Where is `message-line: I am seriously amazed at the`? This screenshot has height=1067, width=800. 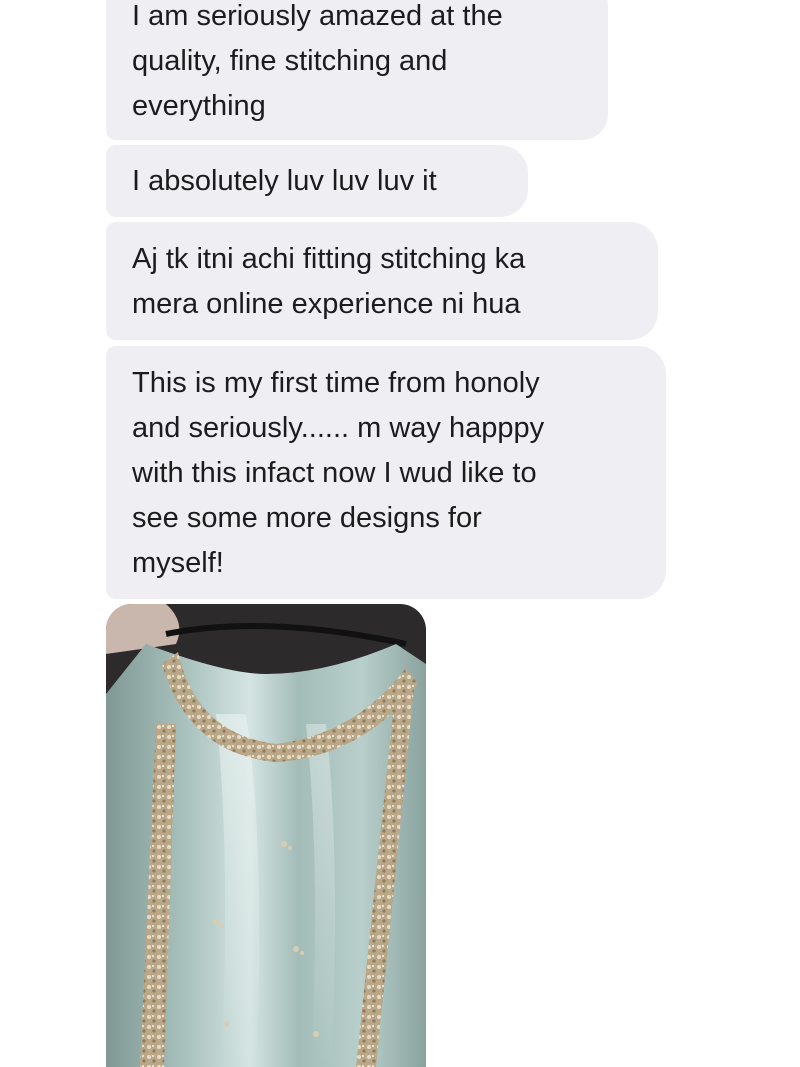
message-line: I am seriously amazed at the is located at coordinates (317, 16).